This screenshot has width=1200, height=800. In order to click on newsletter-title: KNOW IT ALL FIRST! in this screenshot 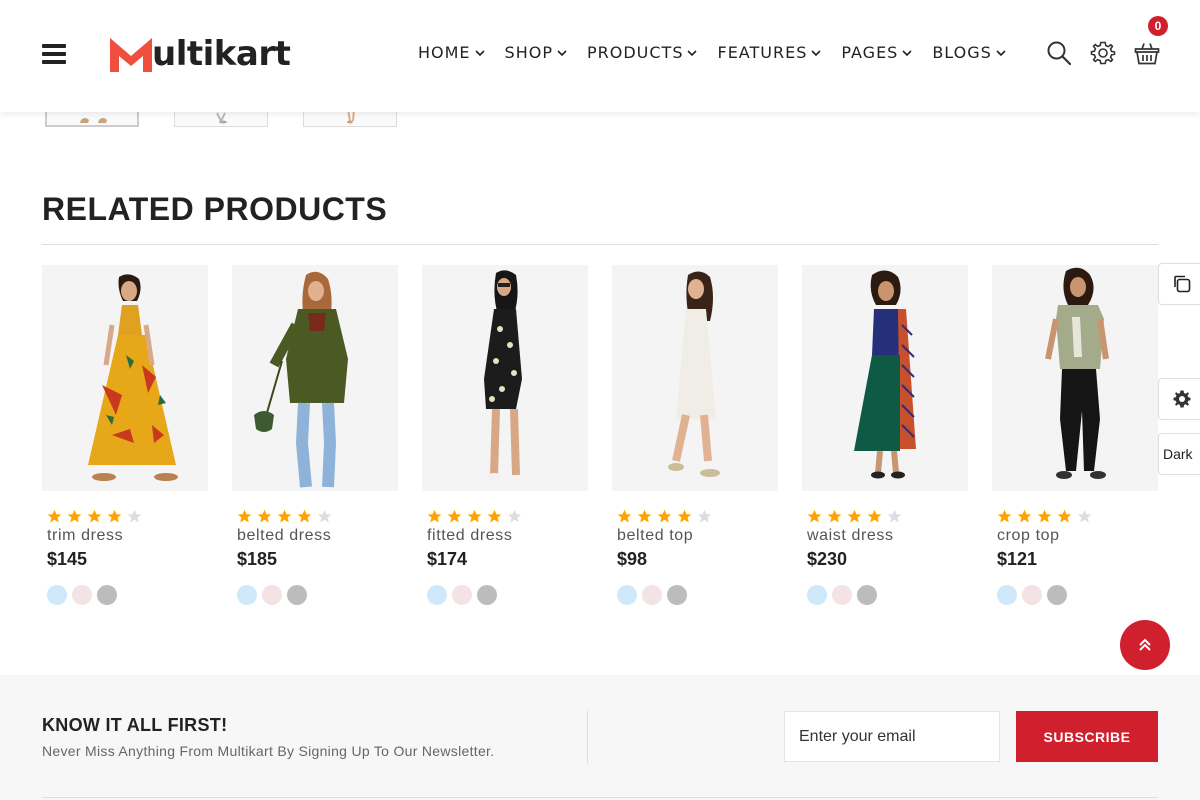, I will do `click(135, 725)`.